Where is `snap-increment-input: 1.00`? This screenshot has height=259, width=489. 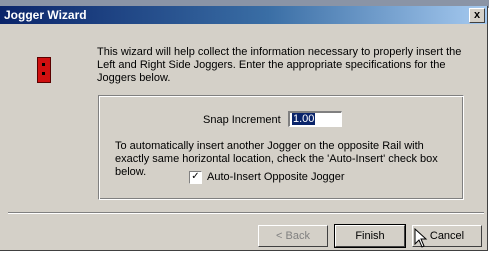 snap-increment-input: 1.00 is located at coordinates (315, 119).